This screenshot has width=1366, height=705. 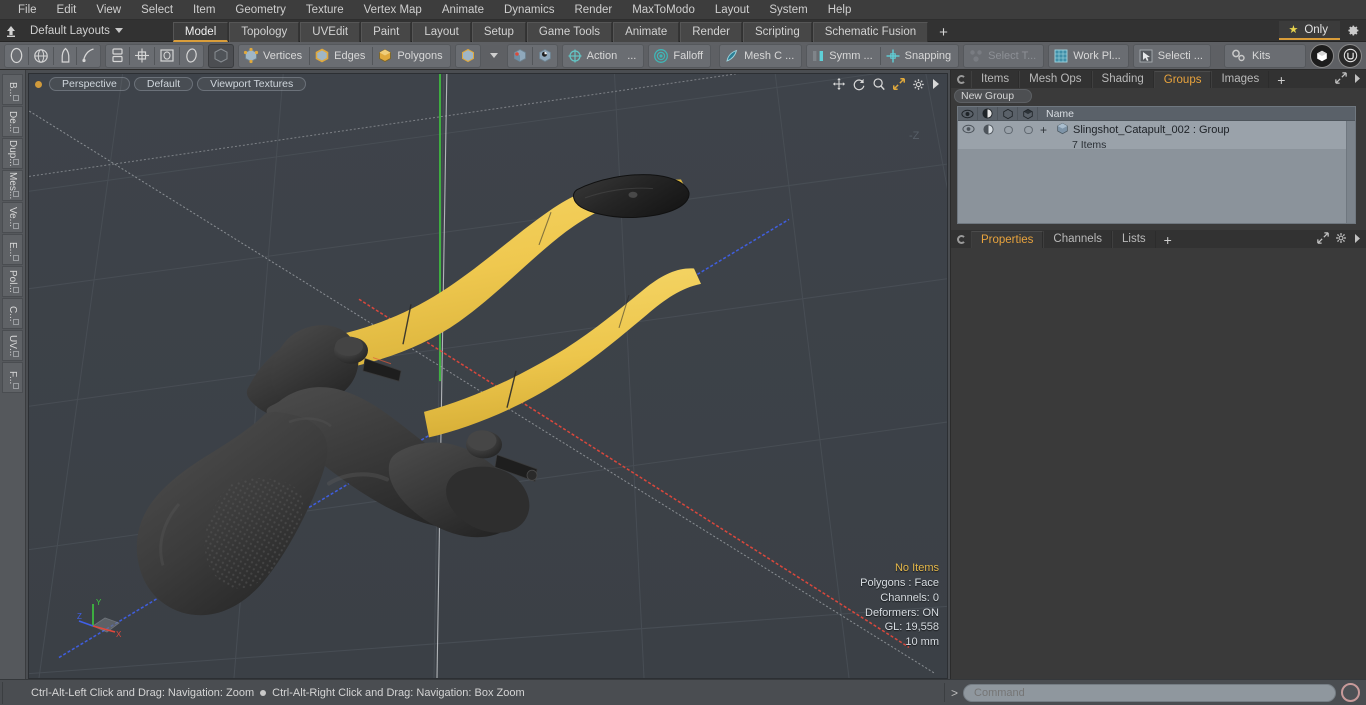 What do you see at coordinates (41, 56) in the screenshot?
I see `globe-icon` at bounding box center [41, 56].